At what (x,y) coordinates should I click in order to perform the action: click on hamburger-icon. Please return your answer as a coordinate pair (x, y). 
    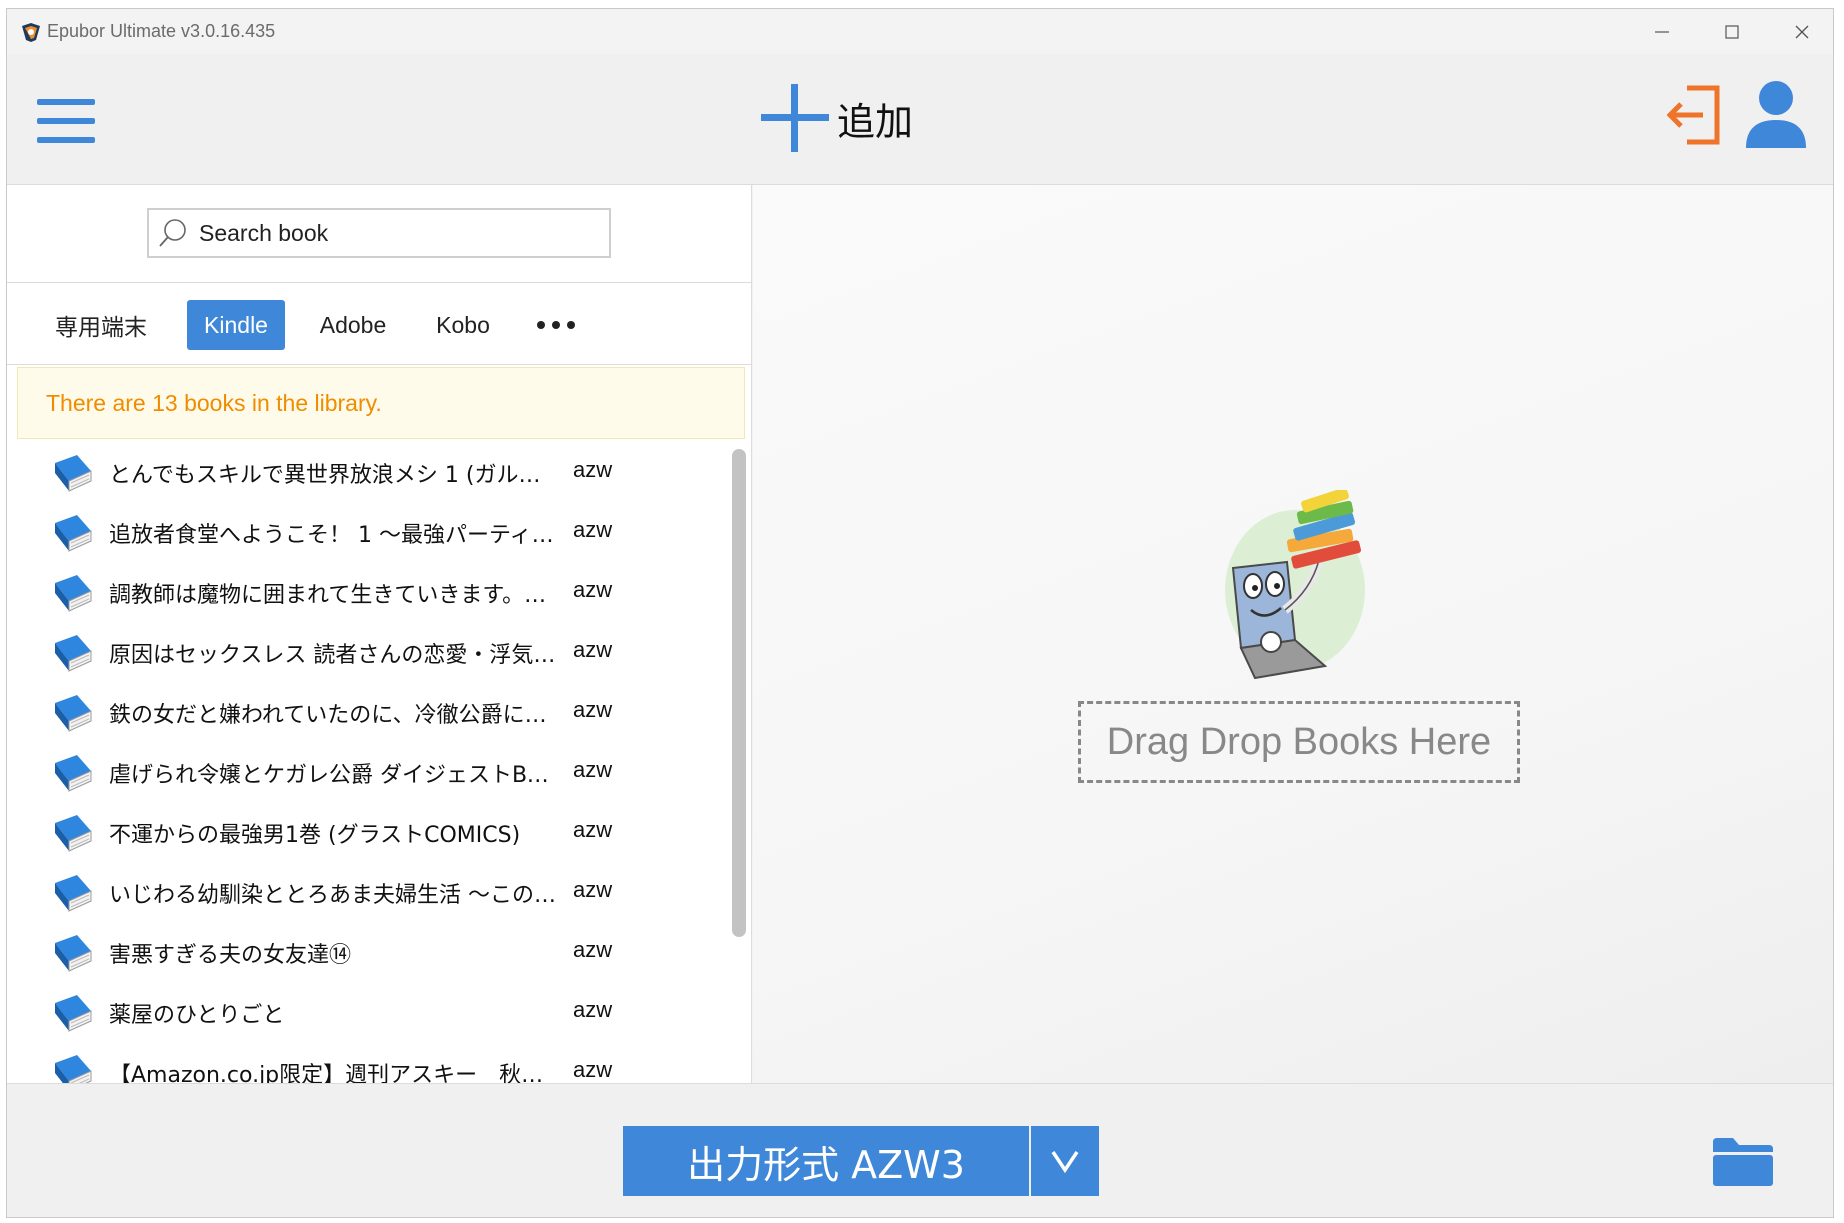
    Looking at the image, I should click on (66, 121).